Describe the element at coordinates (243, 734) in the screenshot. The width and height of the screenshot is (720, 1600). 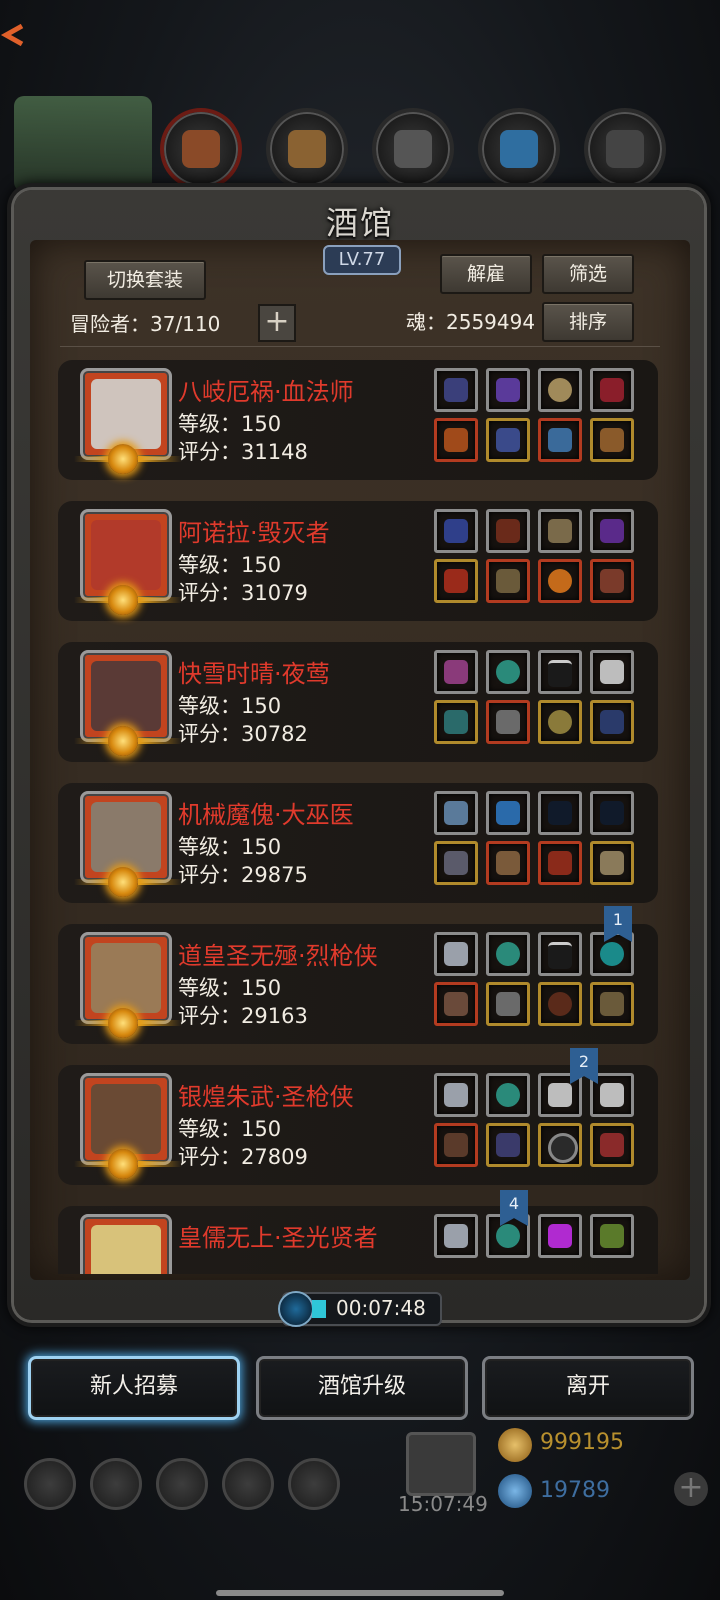
I see `hero-score: 评分：30782` at that location.